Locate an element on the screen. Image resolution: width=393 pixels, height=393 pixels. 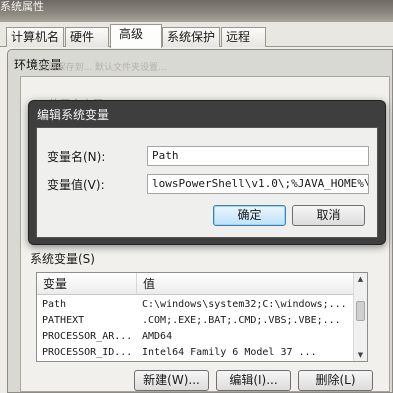
scroll-up-icon: ▲ is located at coordinates (360, 279).